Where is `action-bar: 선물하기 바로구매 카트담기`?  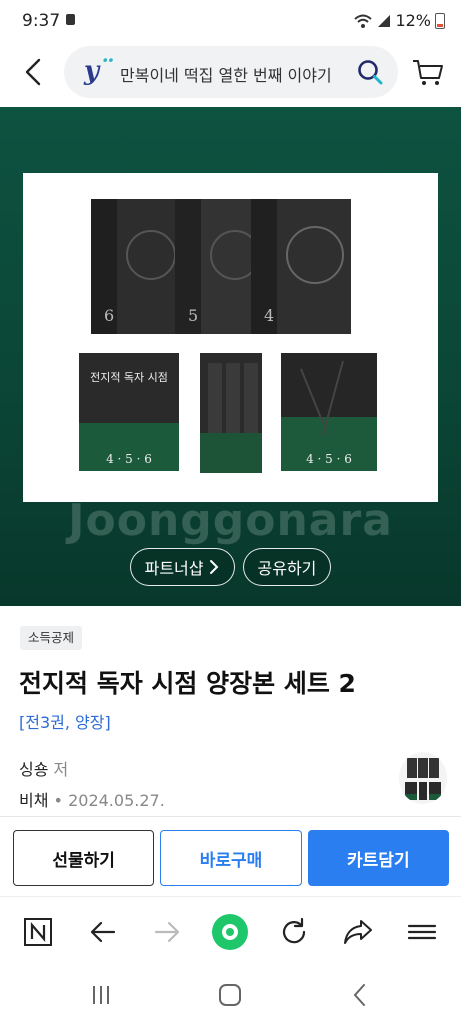 action-bar: 선물하기 바로구매 카트담기 is located at coordinates (231, 858).